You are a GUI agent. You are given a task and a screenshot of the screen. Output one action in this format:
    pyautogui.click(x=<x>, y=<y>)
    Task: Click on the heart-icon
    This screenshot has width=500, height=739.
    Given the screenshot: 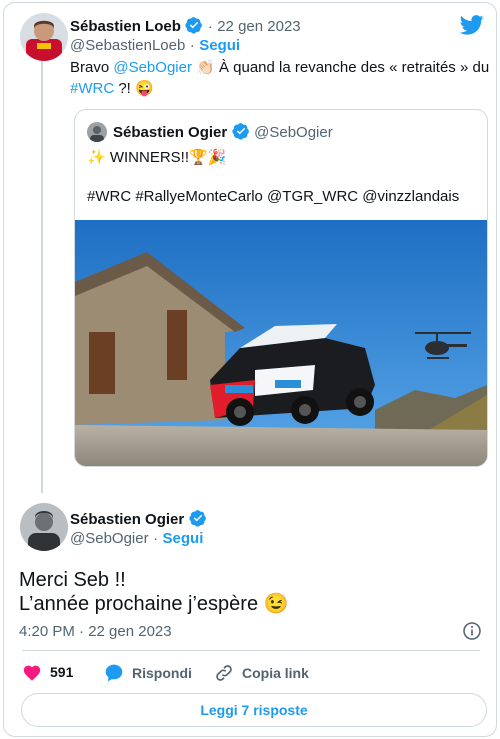 What is the action you would take?
    pyautogui.click(x=32, y=673)
    